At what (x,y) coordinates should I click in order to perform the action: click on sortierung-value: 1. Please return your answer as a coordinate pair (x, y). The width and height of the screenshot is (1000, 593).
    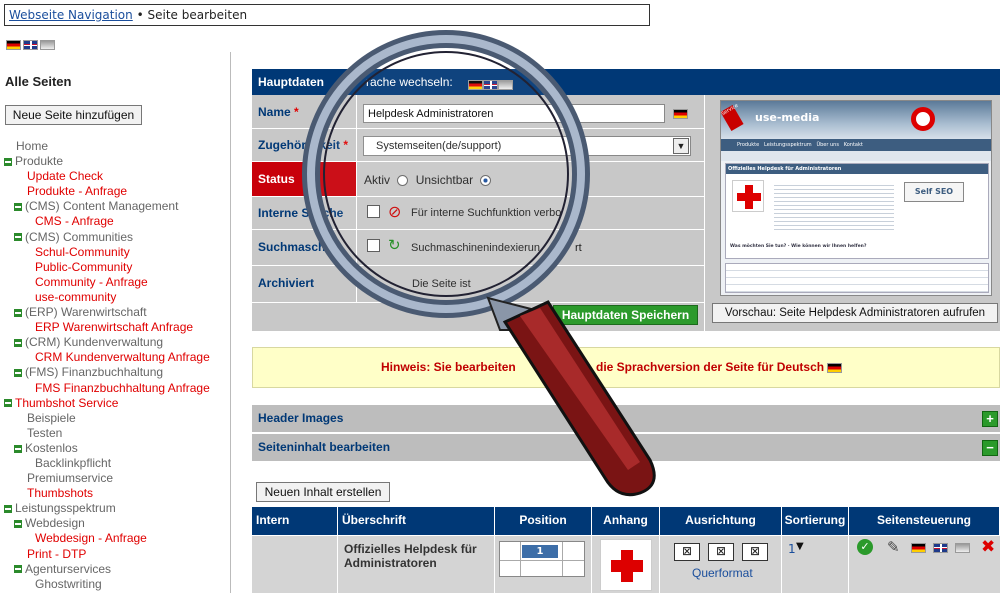
    Looking at the image, I should click on (792, 549).